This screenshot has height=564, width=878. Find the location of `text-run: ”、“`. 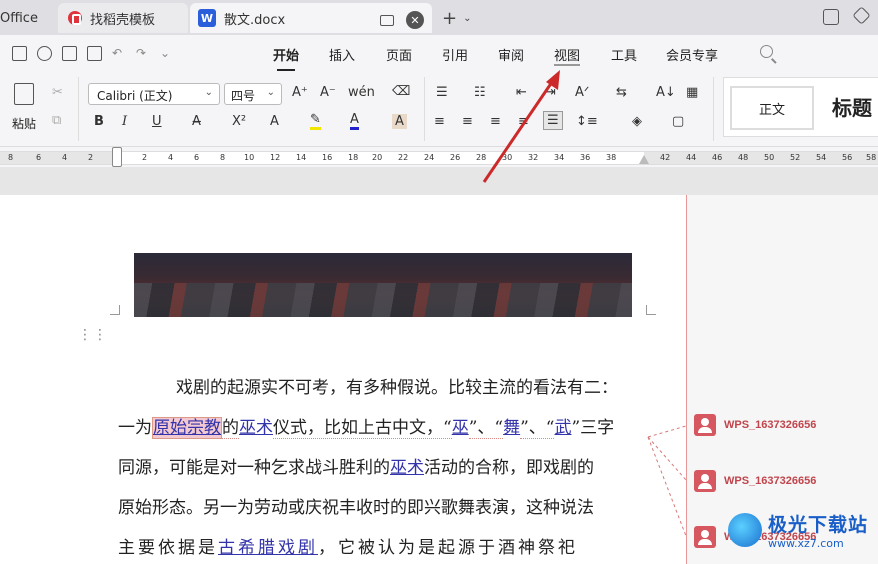

text-run: ”、“ is located at coordinates (486, 428).